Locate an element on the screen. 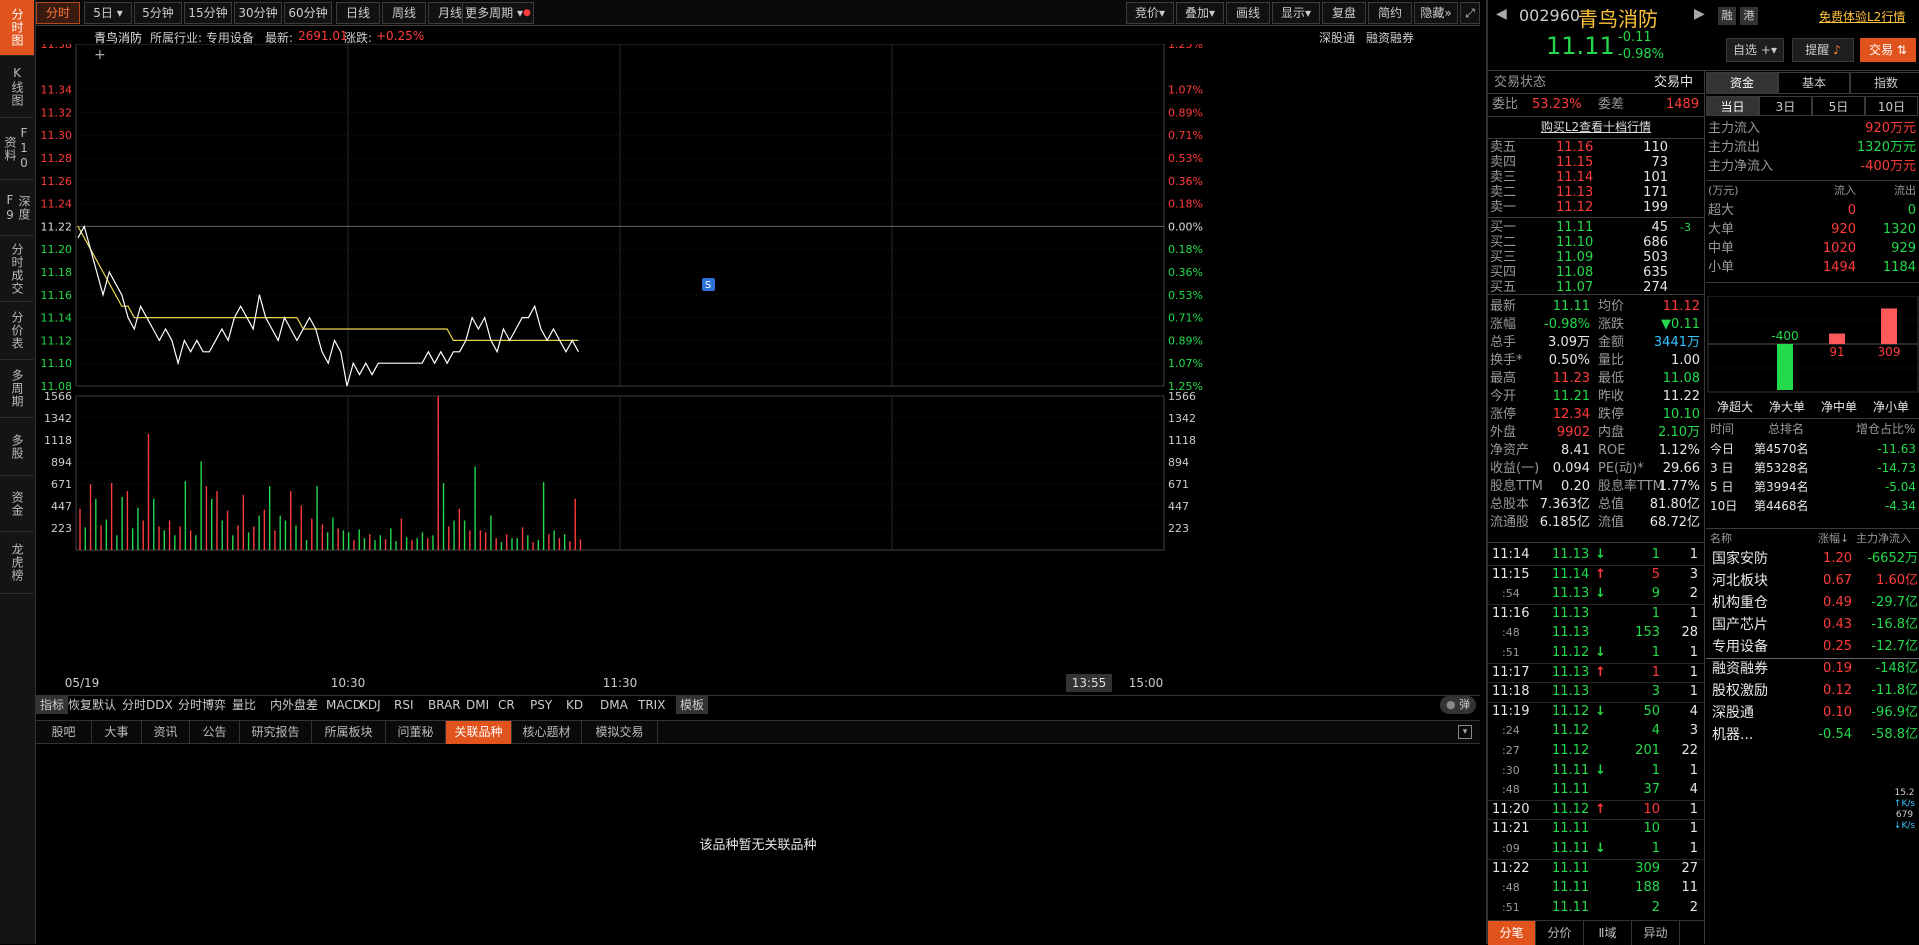 The height and width of the screenshot is (945, 1919). news-tab-2: 资讯 is located at coordinates (166, 732).